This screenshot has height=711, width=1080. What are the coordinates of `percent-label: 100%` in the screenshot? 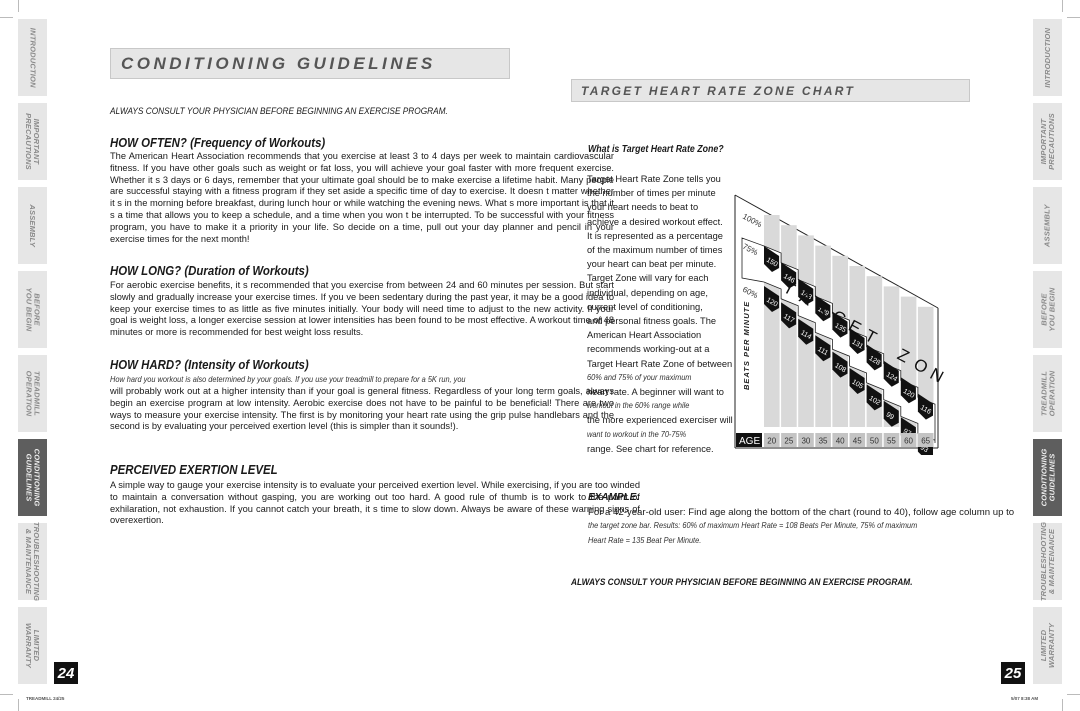 It's located at (752, 221).